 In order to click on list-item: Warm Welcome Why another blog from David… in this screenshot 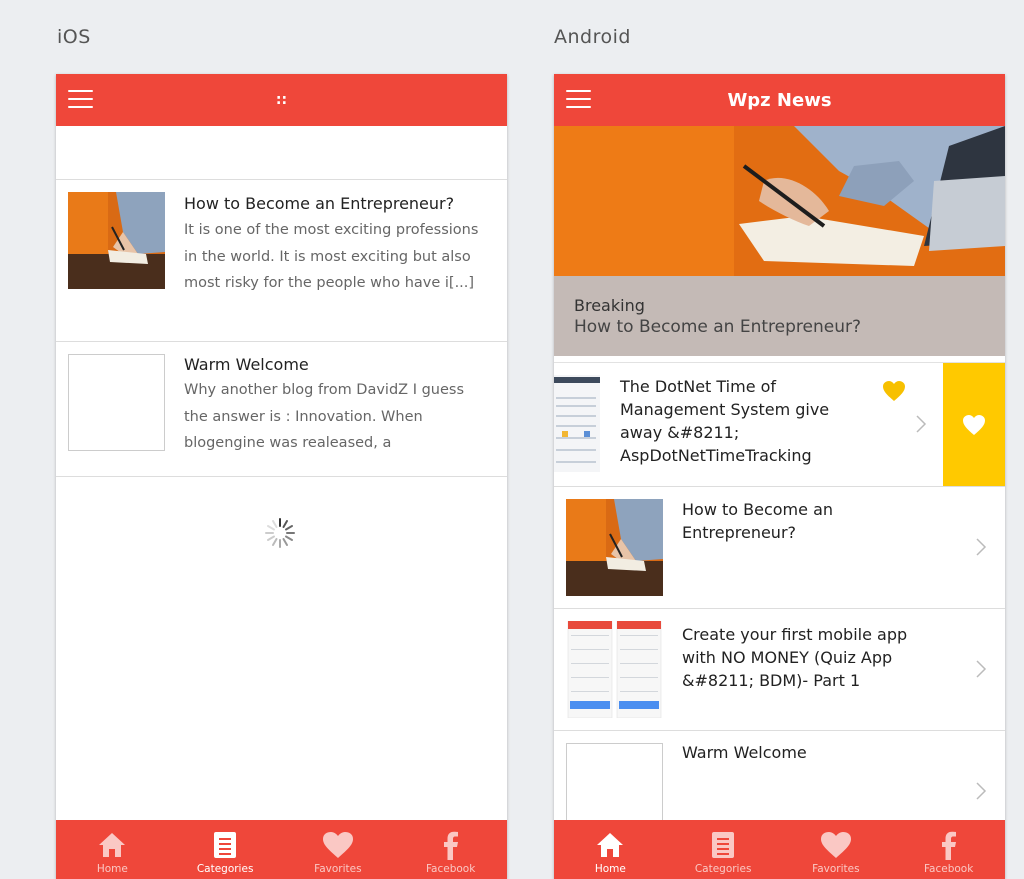, I will do `click(281, 409)`.